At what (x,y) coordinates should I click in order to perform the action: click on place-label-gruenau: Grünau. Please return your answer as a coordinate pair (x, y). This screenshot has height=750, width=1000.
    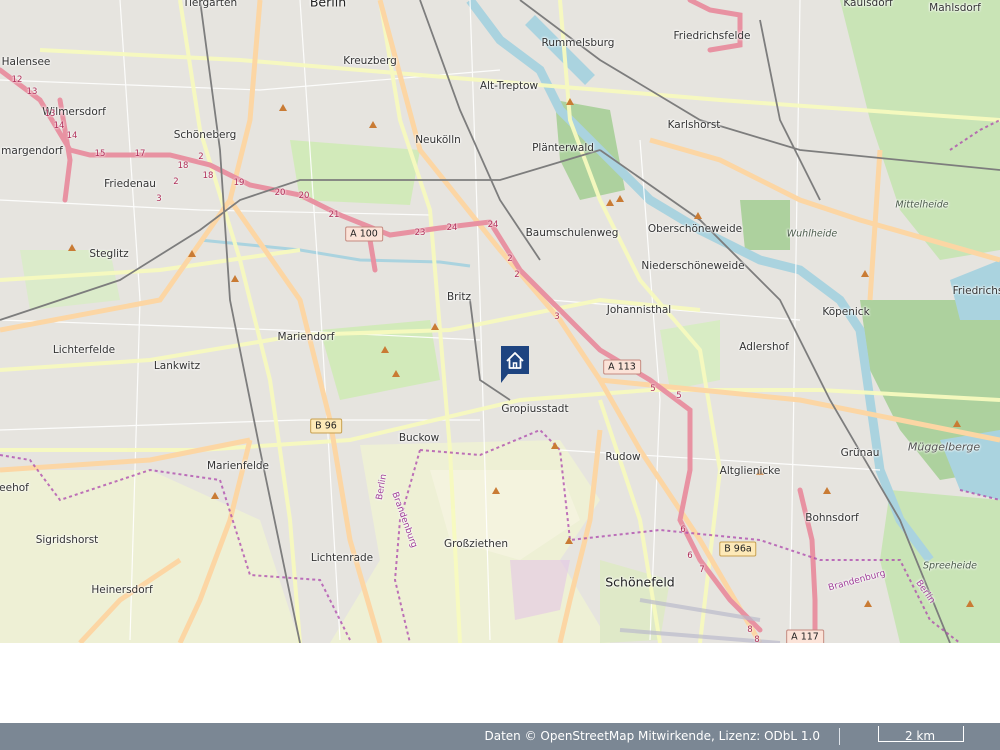
    Looking at the image, I should click on (860, 453).